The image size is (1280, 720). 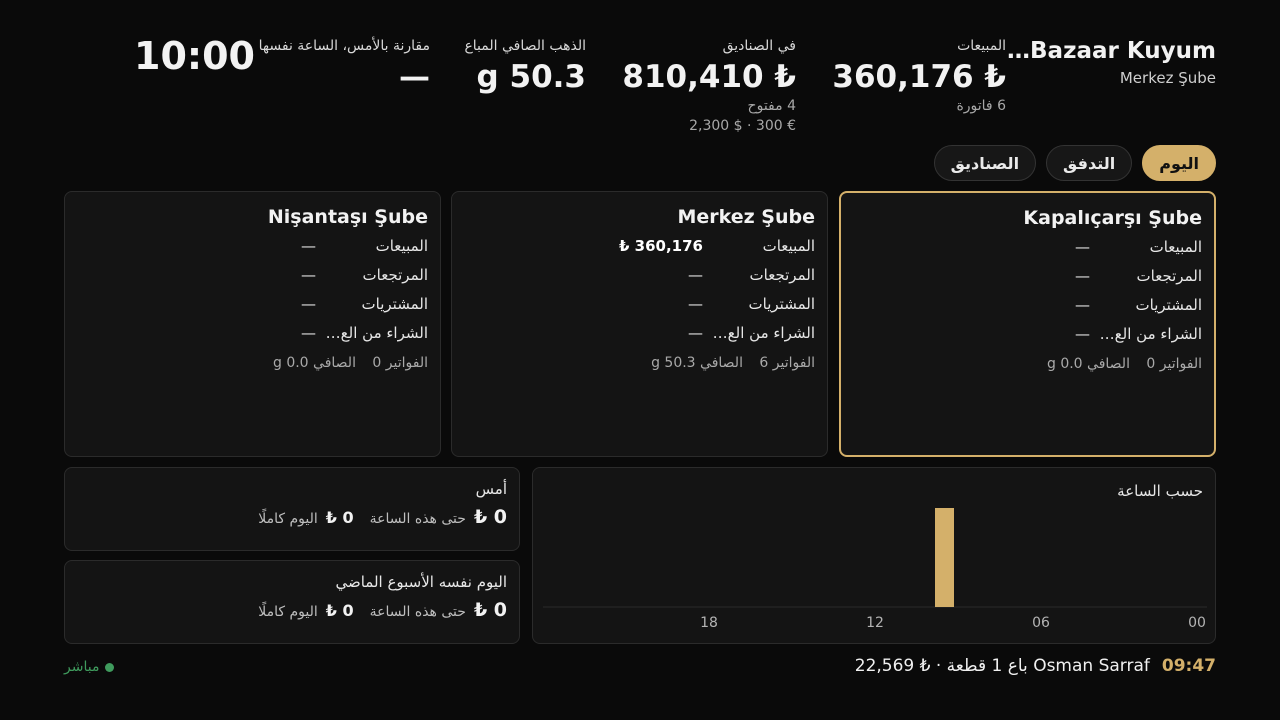 I want to click on branch-subtitle: Merkez Şube, so click(x=1167, y=78).